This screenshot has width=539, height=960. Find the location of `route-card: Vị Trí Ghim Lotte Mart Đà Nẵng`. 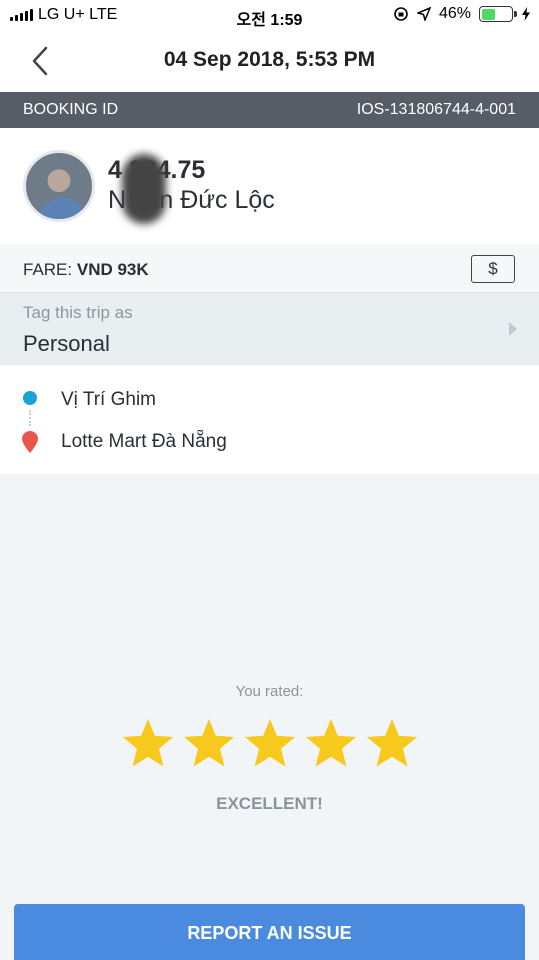

route-card: Vị Trí Ghim Lotte Mart Đà Nẵng is located at coordinates (269, 419).